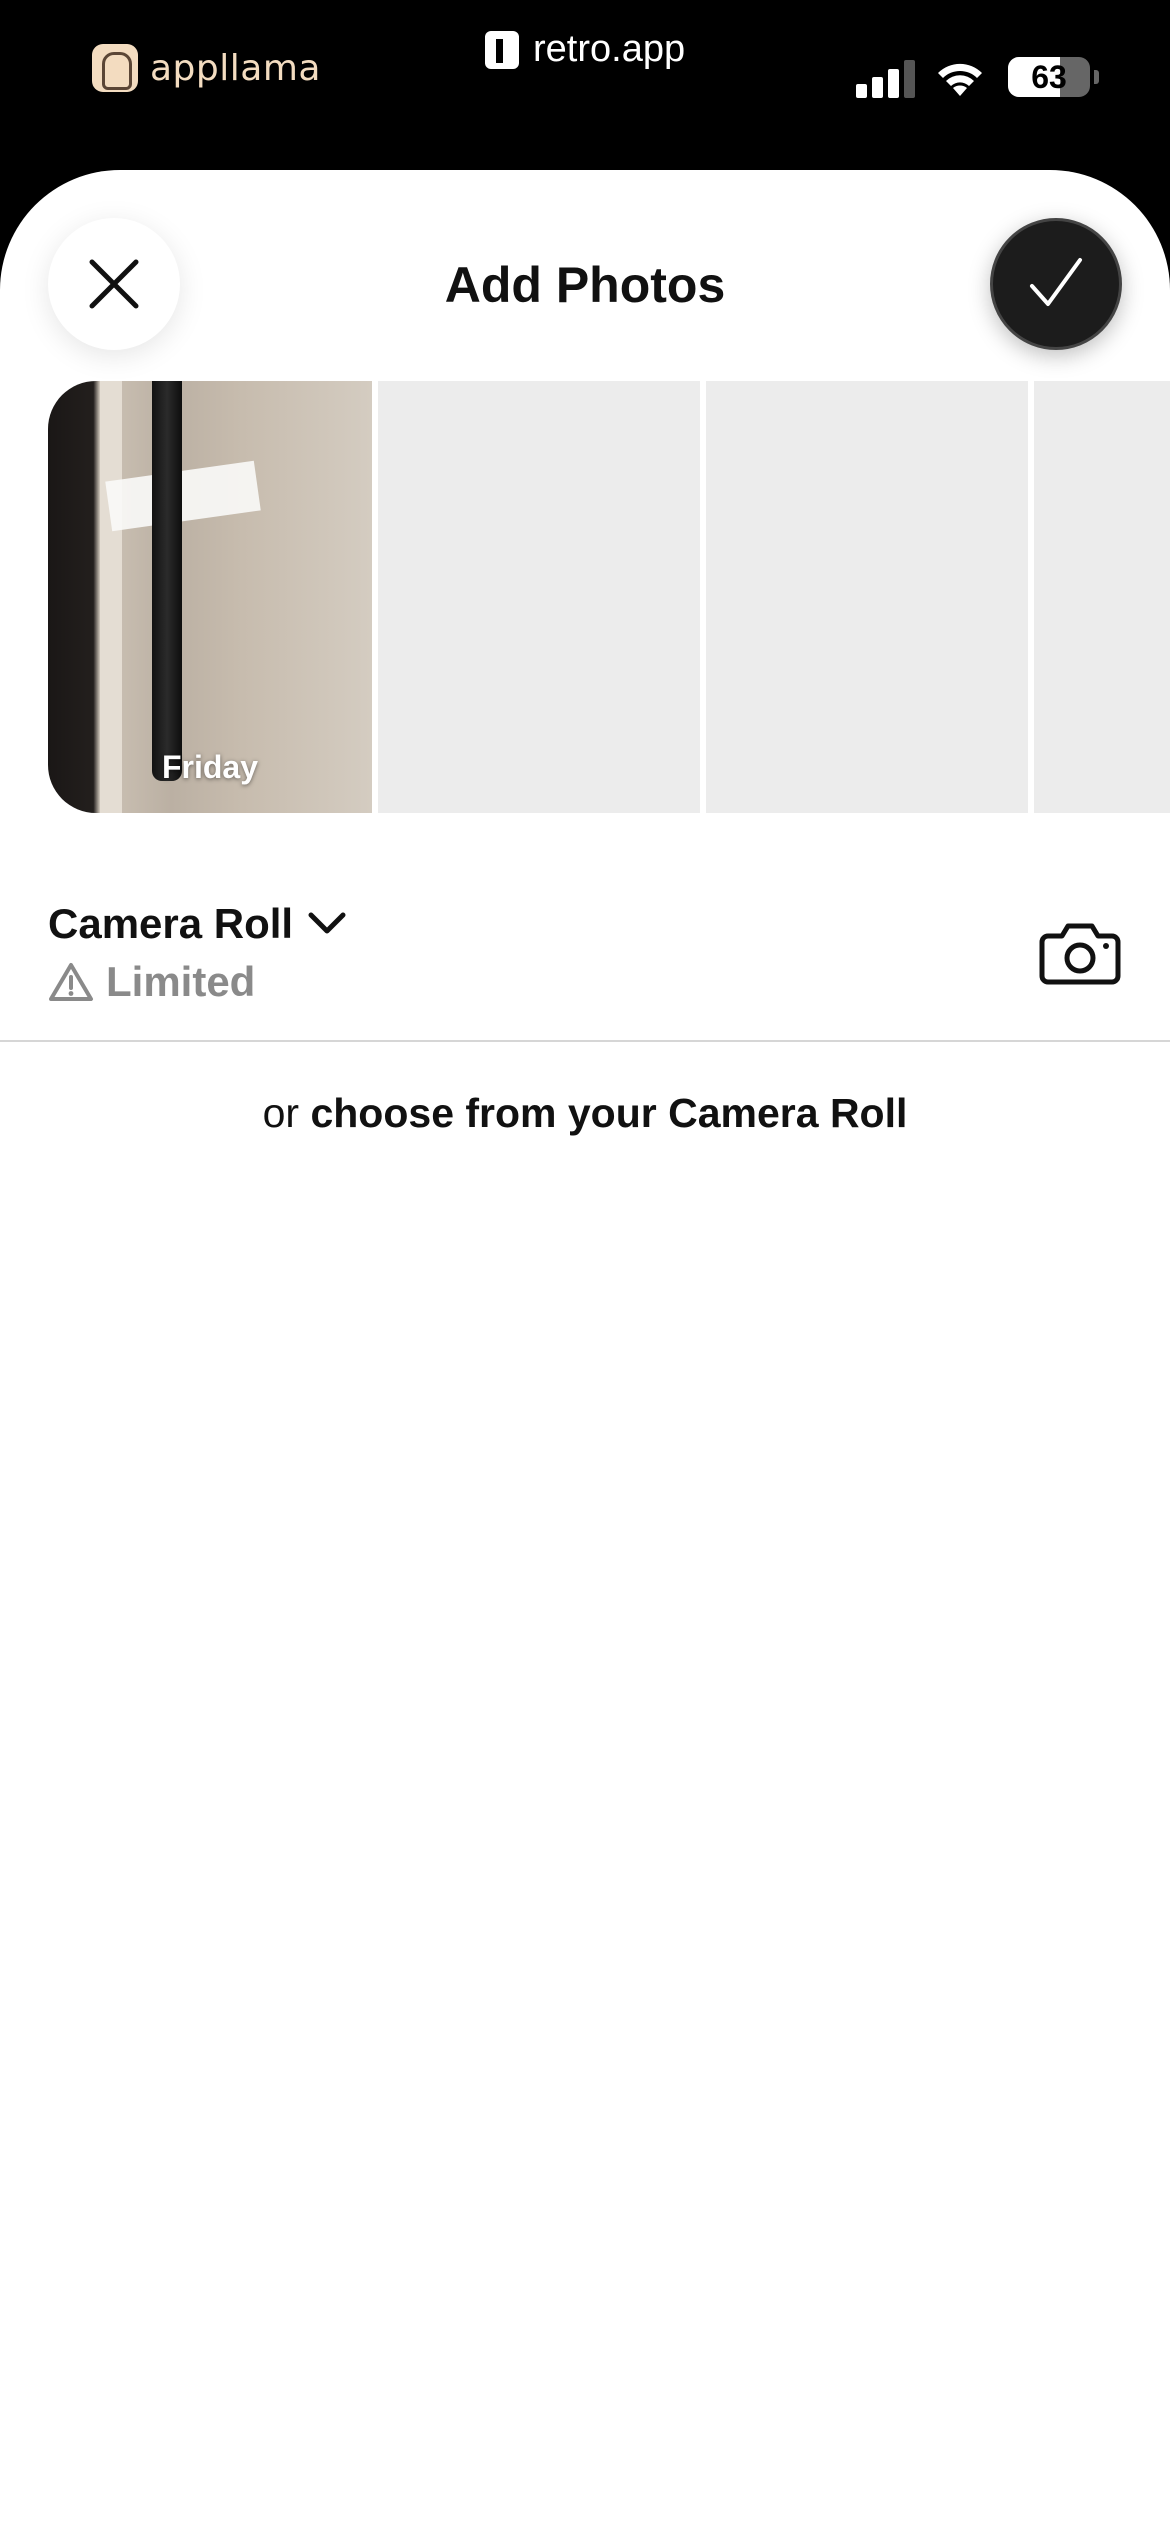 This screenshot has width=1170, height=2532. I want to click on album-header: Camera Roll Limited, so click(585, 956).